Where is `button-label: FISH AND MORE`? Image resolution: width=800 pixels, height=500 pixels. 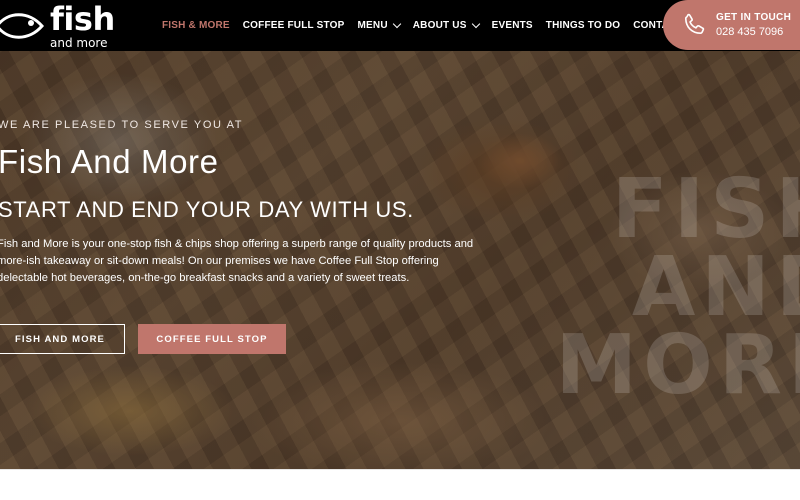
button-label: FISH AND MORE is located at coordinates (60, 339).